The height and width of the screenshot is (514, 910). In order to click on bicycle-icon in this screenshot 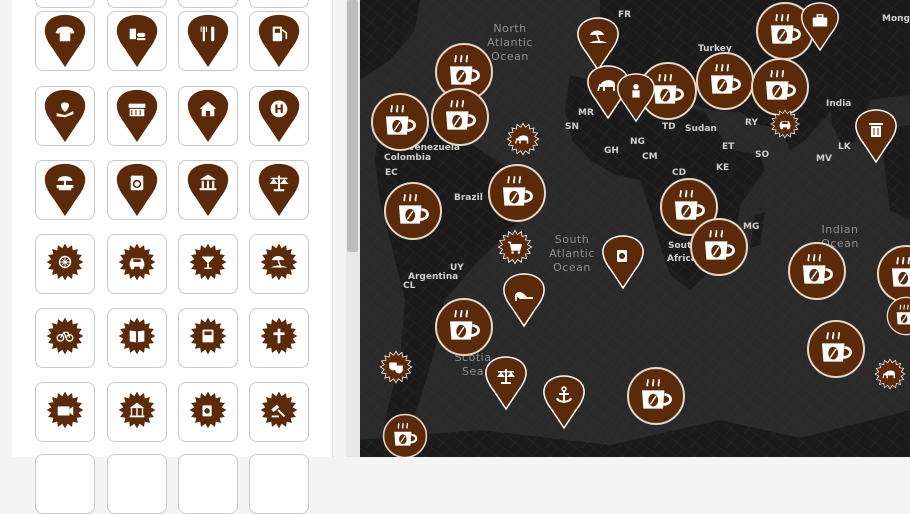, I will do `click(65, 338)`.